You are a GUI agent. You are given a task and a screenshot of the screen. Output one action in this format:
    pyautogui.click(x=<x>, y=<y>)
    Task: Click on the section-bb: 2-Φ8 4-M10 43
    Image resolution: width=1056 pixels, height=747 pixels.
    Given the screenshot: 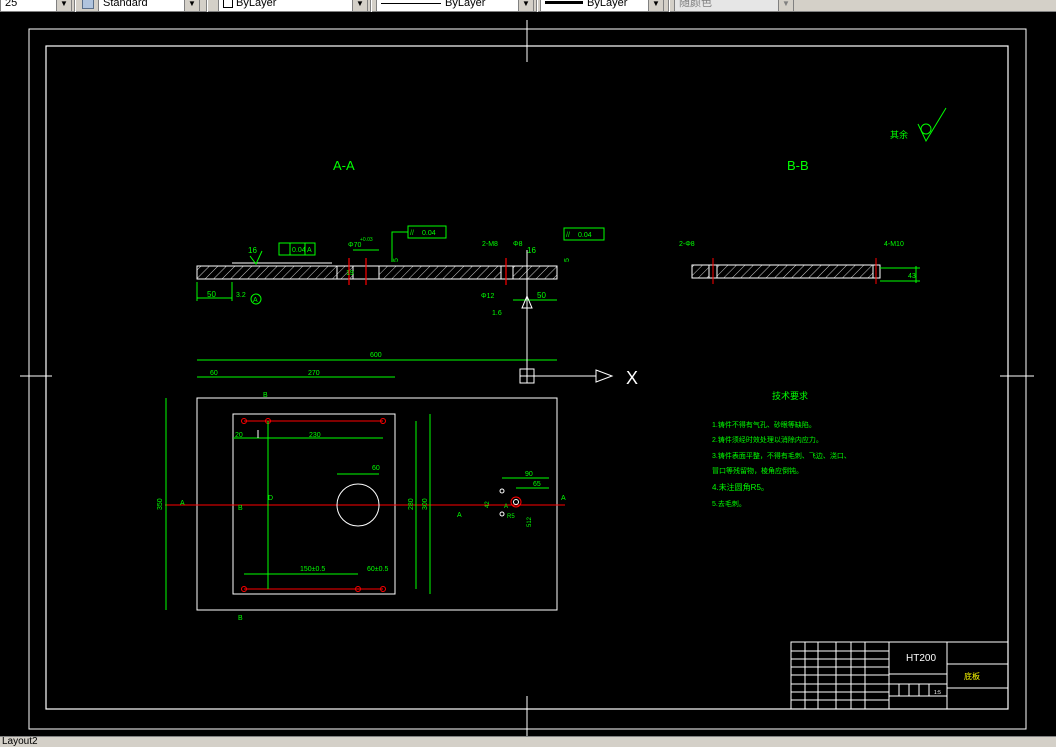 What is the action you would take?
    pyautogui.click(x=799, y=262)
    